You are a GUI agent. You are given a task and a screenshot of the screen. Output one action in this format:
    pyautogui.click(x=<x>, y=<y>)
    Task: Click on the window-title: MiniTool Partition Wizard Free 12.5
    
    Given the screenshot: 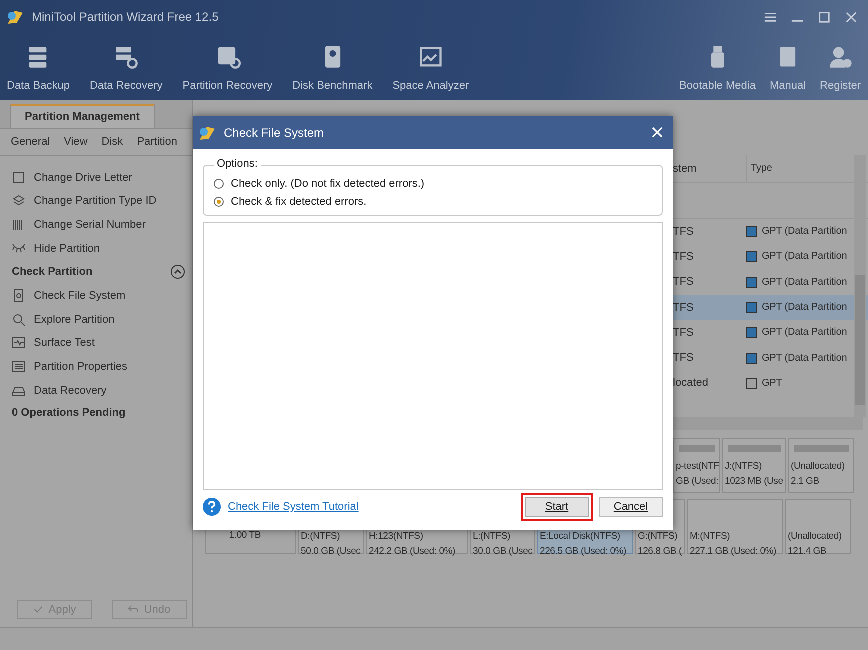 What is the action you would take?
    pyautogui.click(x=125, y=17)
    